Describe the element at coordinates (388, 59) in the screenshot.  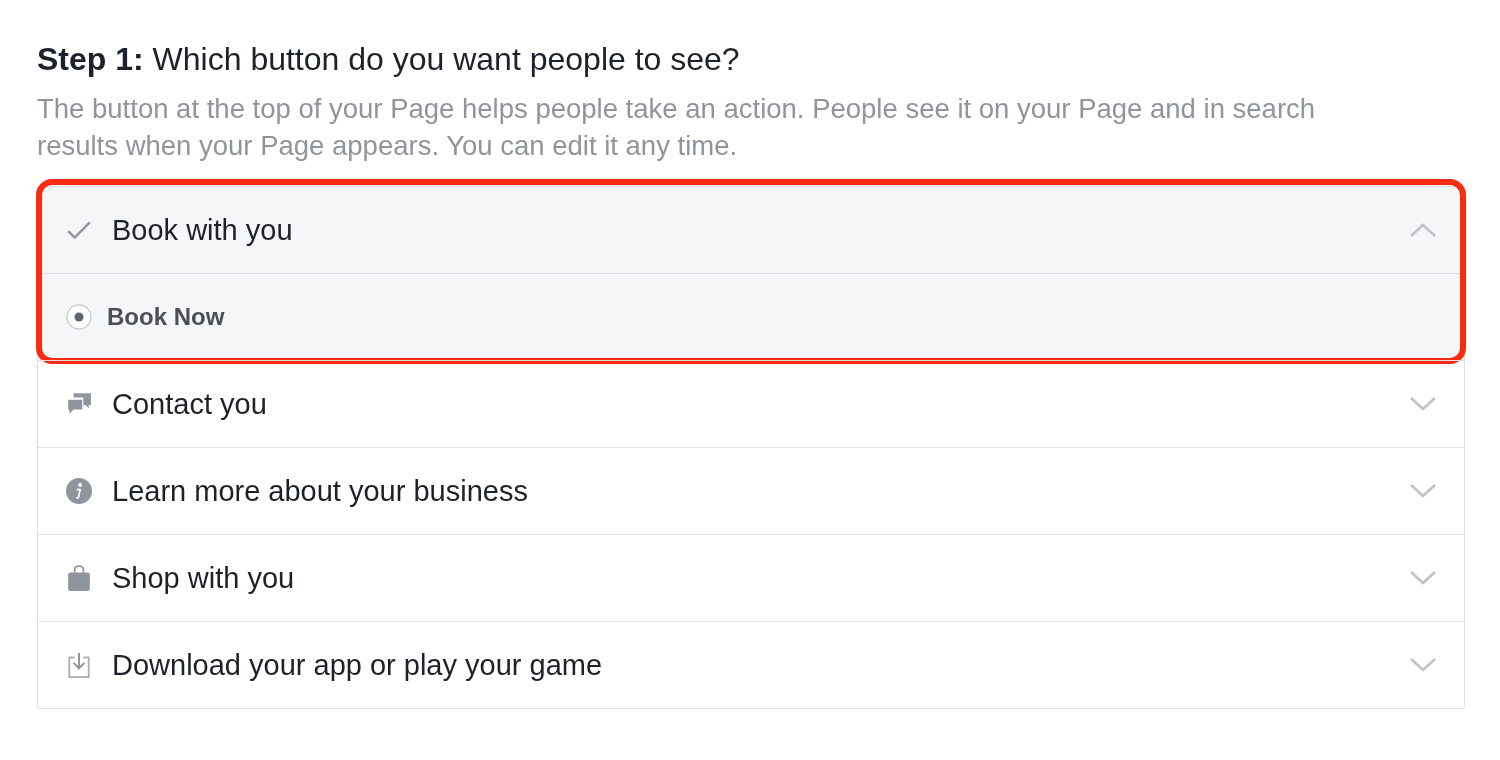
I see `step-heading: Step 1: Which button do you want people to see?` at that location.